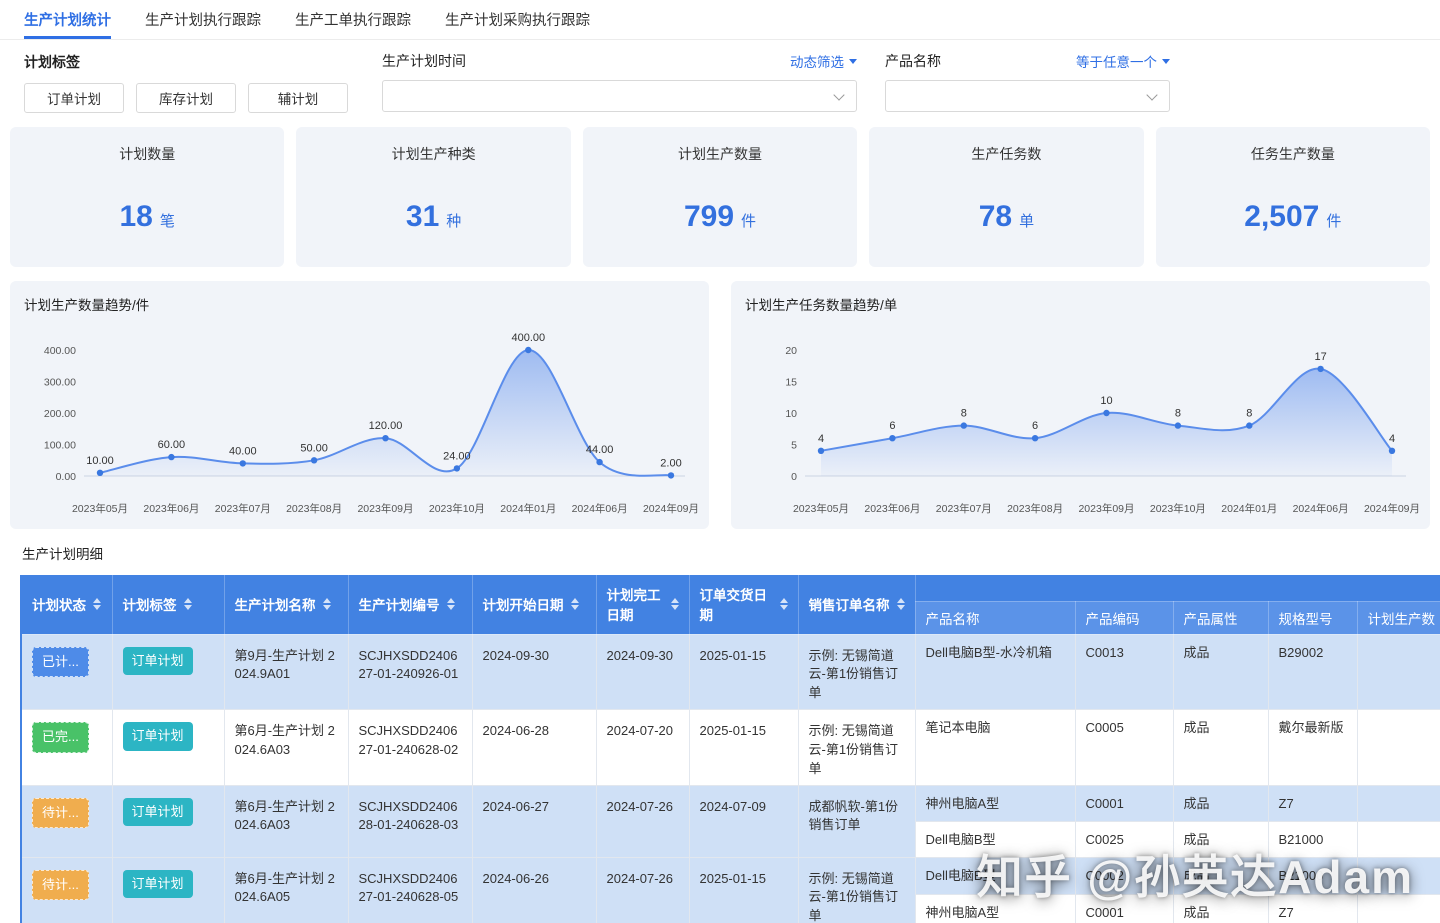 Image resolution: width=1440 pixels, height=923 pixels. What do you see at coordinates (353, 19) in the screenshot?
I see `tab-workorder-execution-tracking: 生产工单执行跟踪` at bounding box center [353, 19].